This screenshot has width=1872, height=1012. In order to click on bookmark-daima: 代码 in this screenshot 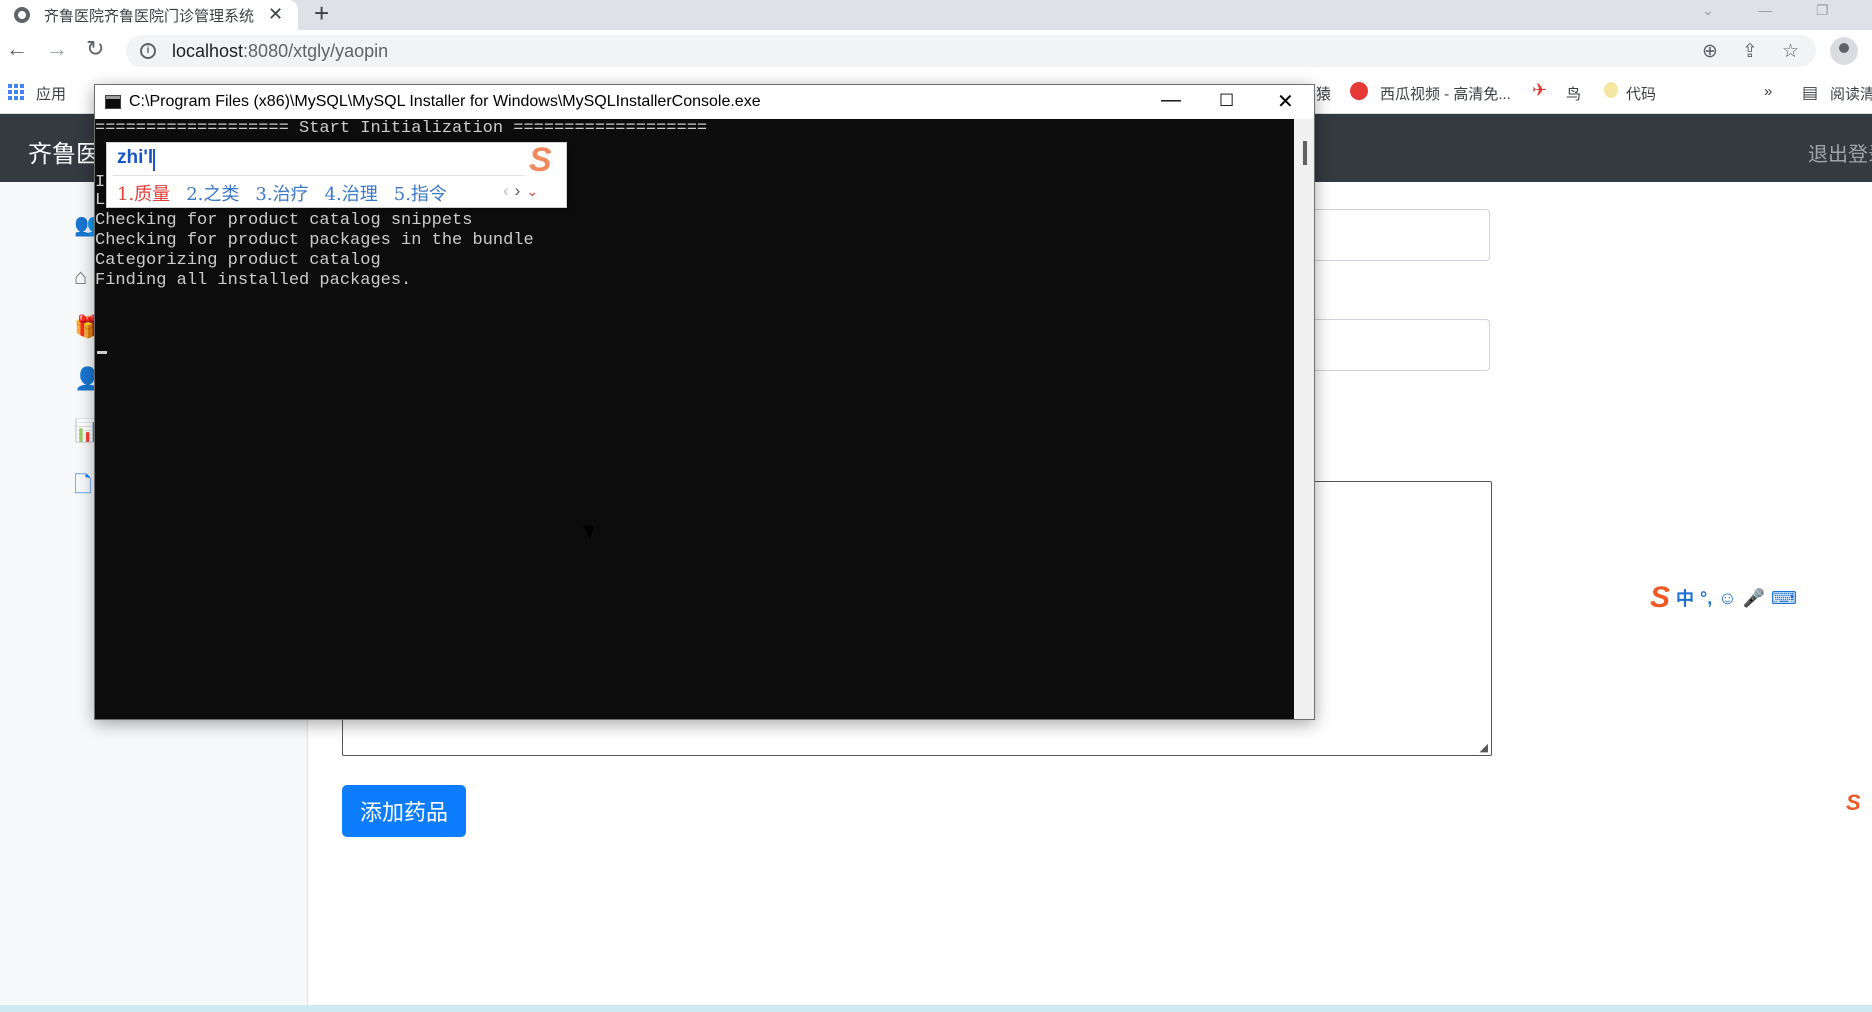, I will do `click(1641, 93)`.